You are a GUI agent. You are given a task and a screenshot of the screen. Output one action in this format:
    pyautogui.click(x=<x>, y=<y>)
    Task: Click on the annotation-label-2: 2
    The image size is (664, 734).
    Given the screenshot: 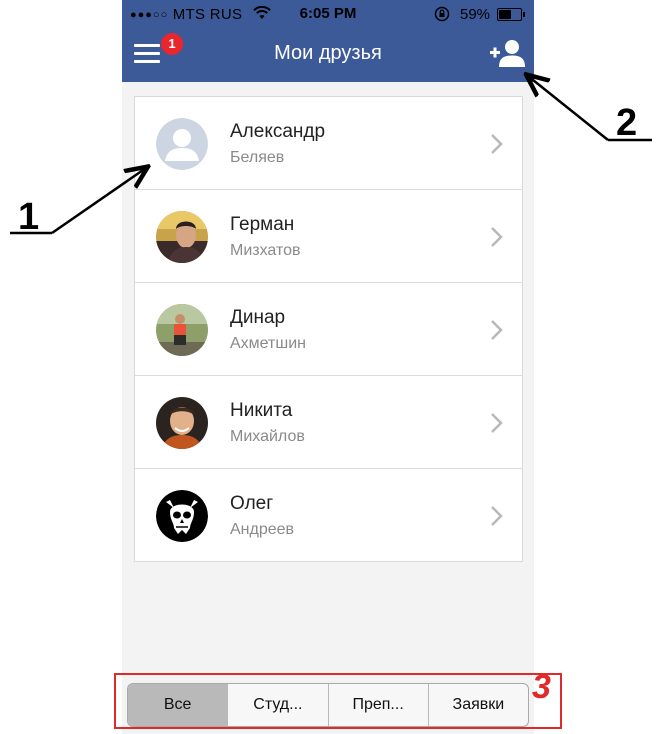 What is the action you would take?
    pyautogui.click(x=627, y=123)
    